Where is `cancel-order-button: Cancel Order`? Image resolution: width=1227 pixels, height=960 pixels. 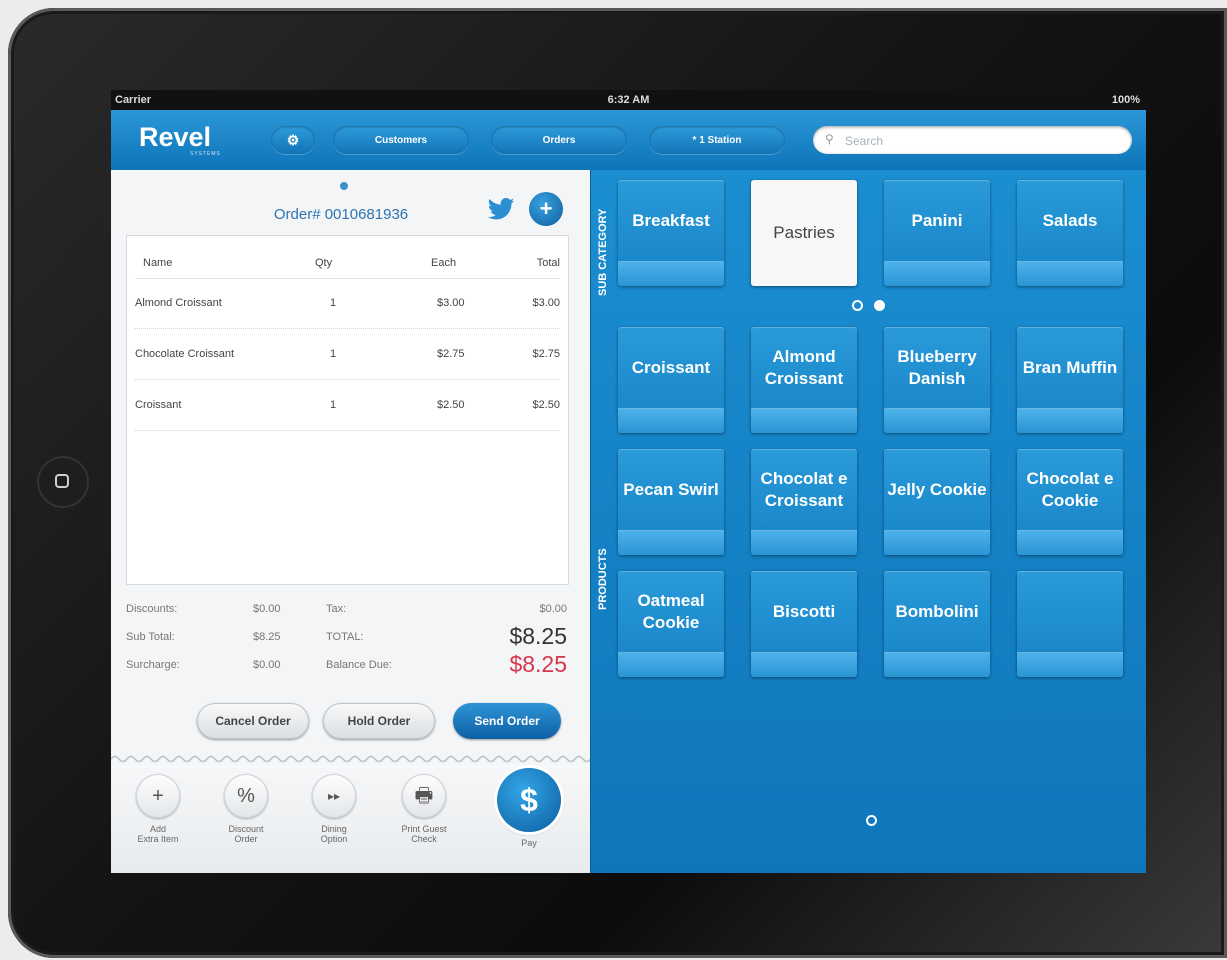 cancel-order-button: Cancel Order is located at coordinates (253, 721).